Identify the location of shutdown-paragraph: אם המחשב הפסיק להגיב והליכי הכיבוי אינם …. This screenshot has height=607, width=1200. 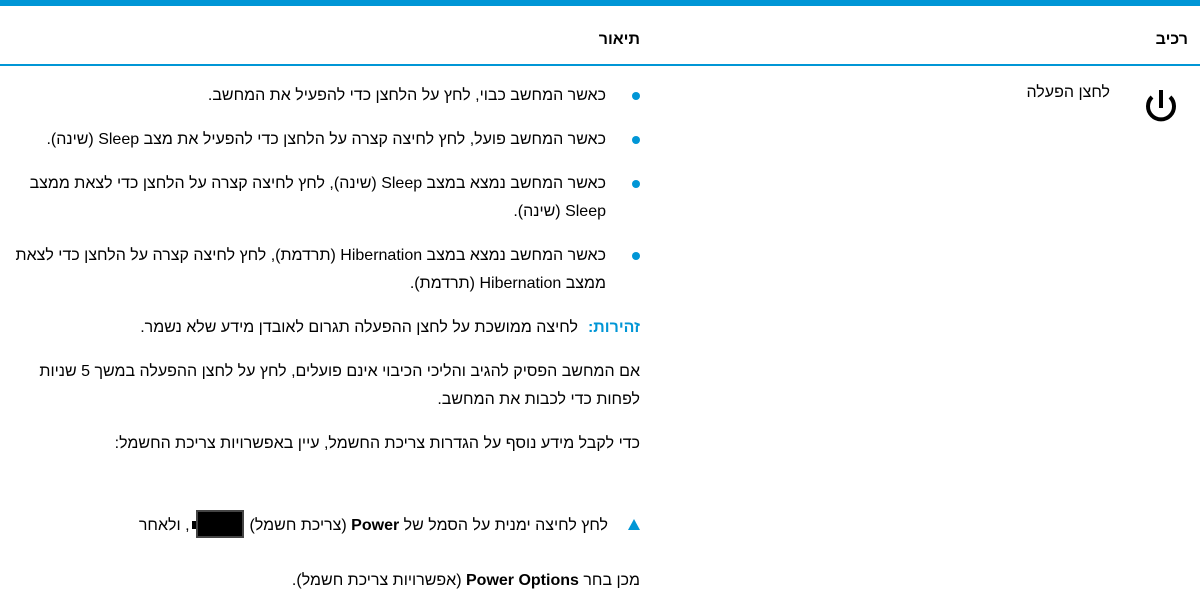
(339, 385).